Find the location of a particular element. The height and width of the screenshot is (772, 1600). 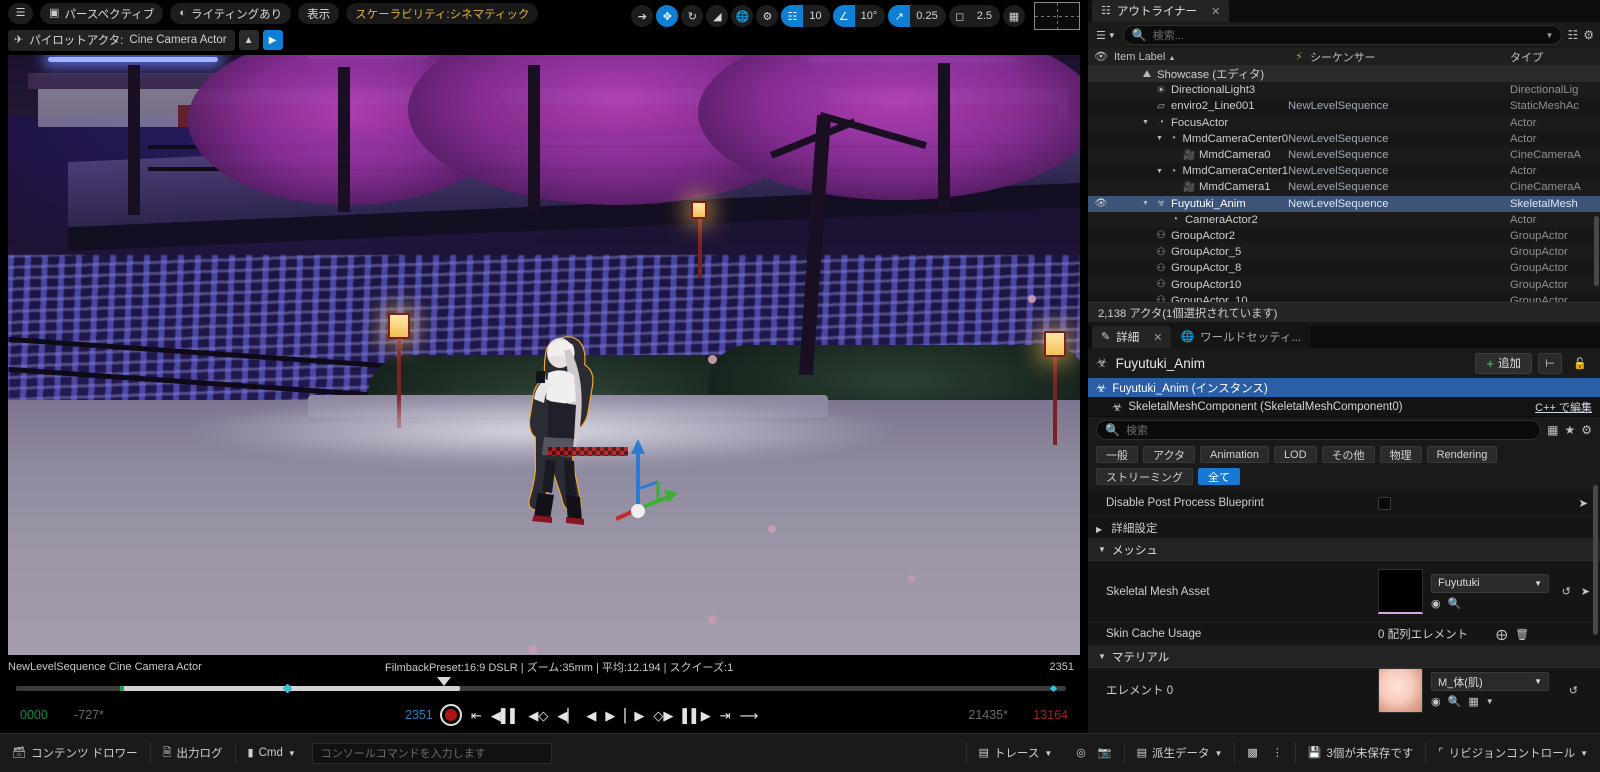

outliner-row: ⚇ GroupActor_5 GroupActor is located at coordinates (1344, 252).